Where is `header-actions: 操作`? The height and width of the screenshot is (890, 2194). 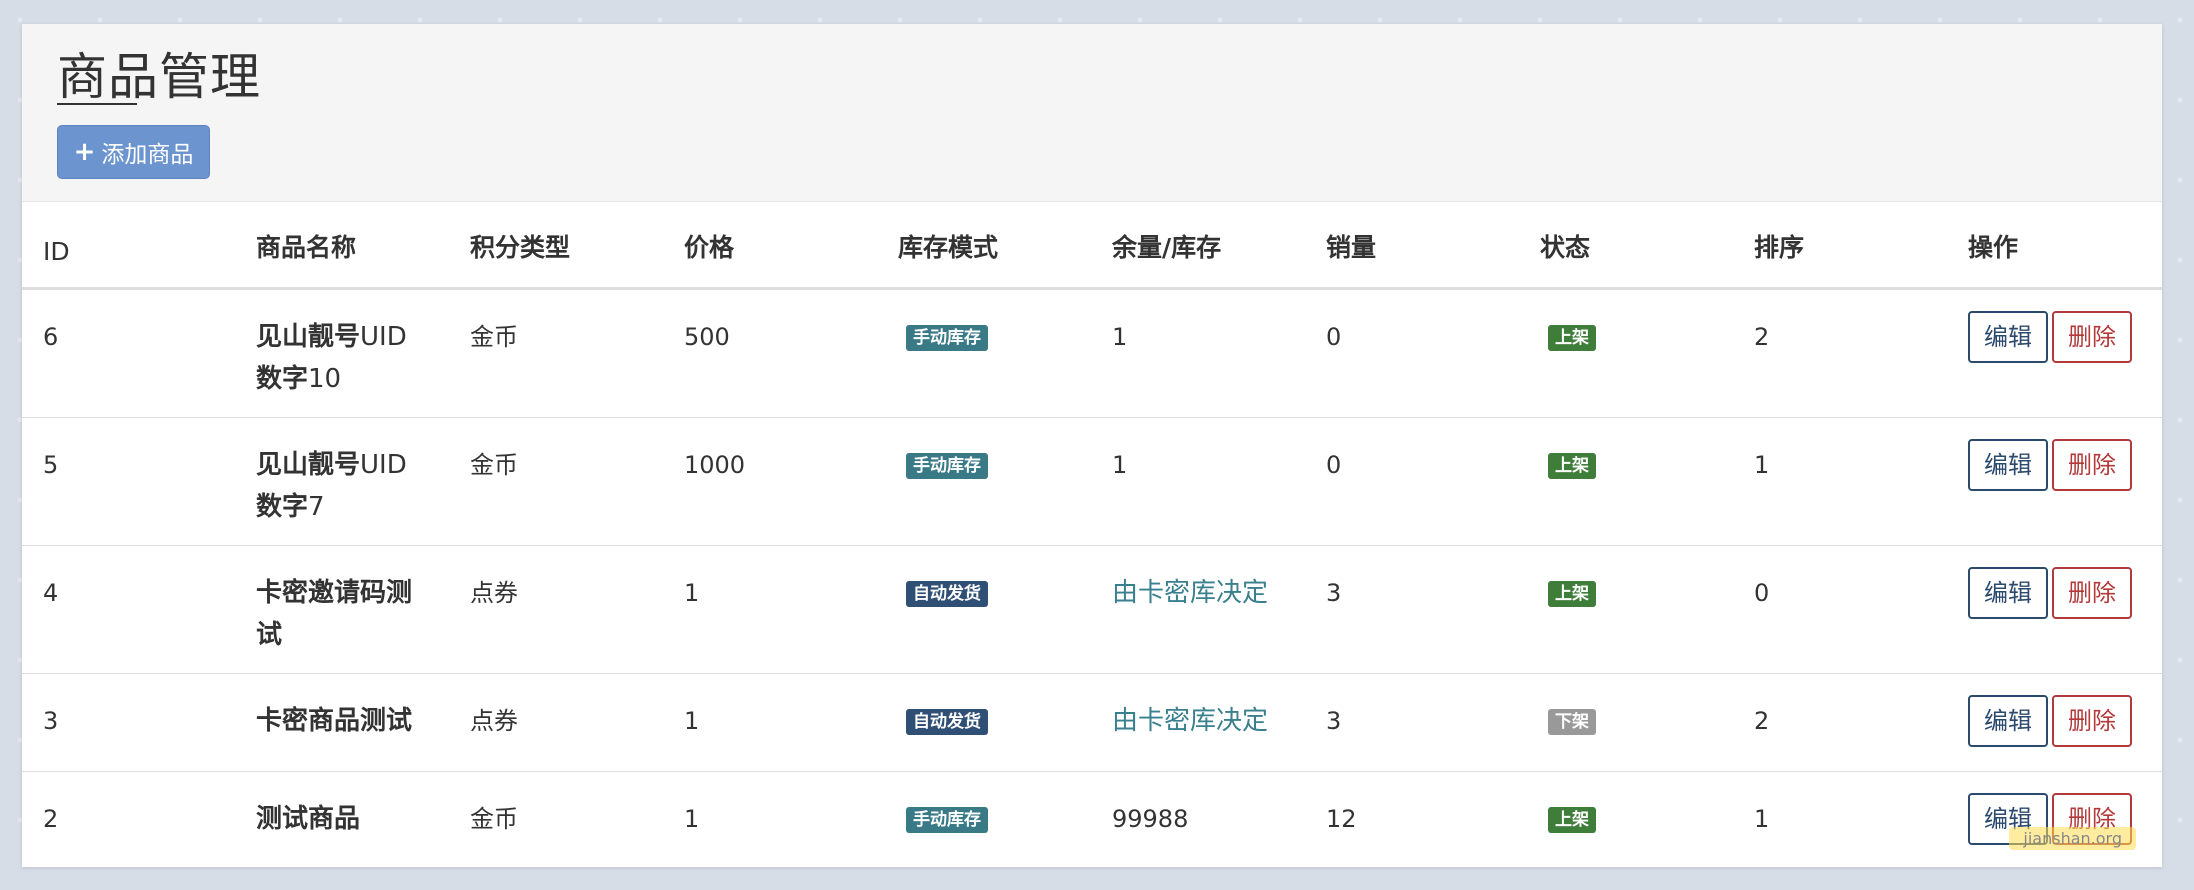 header-actions: 操作 is located at coordinates (1993, 248).